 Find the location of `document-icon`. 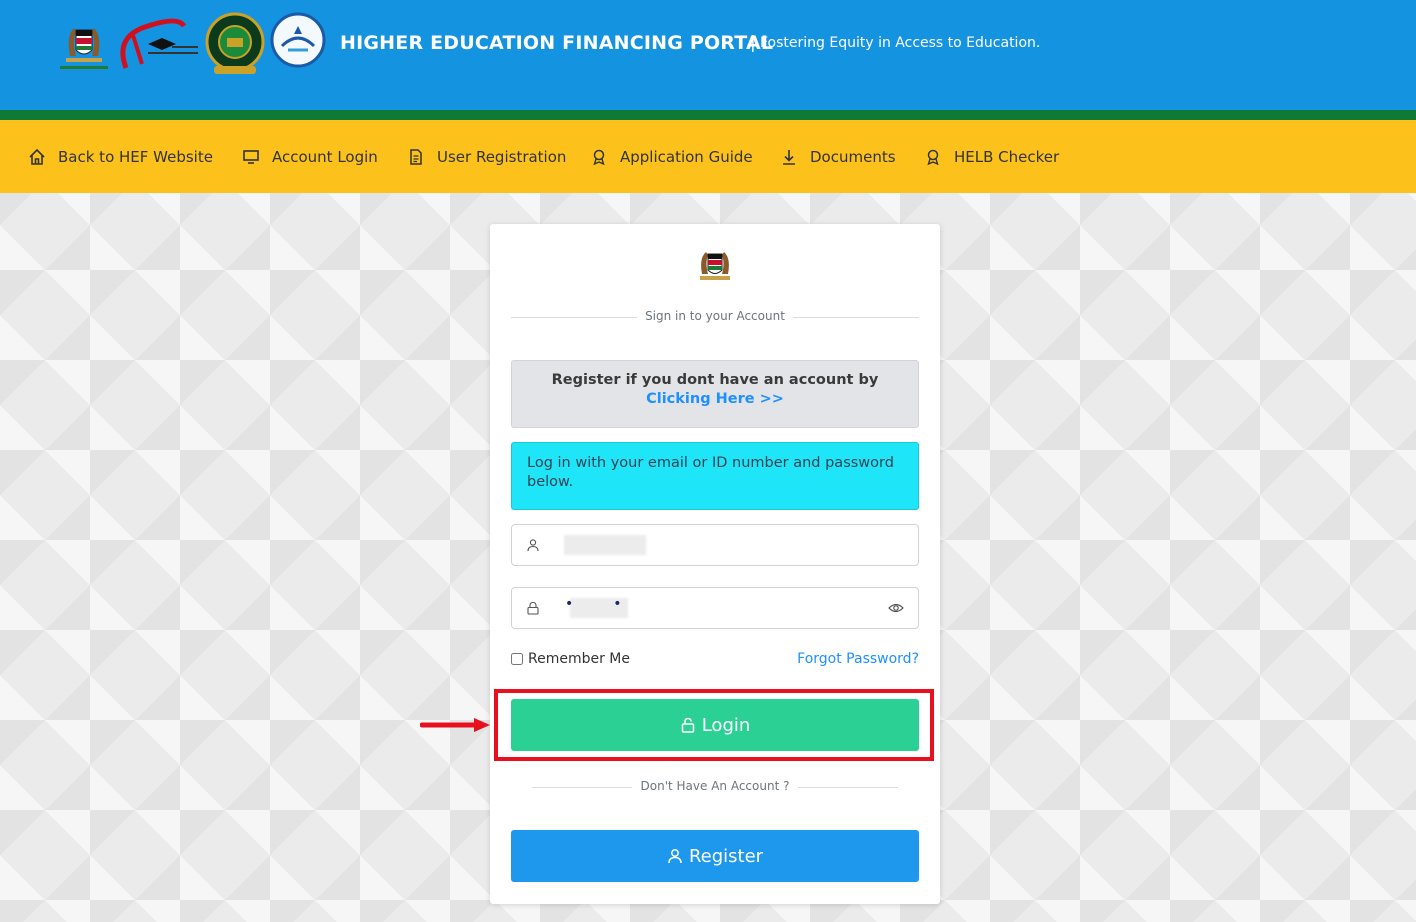

document-icon is located at coordinates (416, 157).